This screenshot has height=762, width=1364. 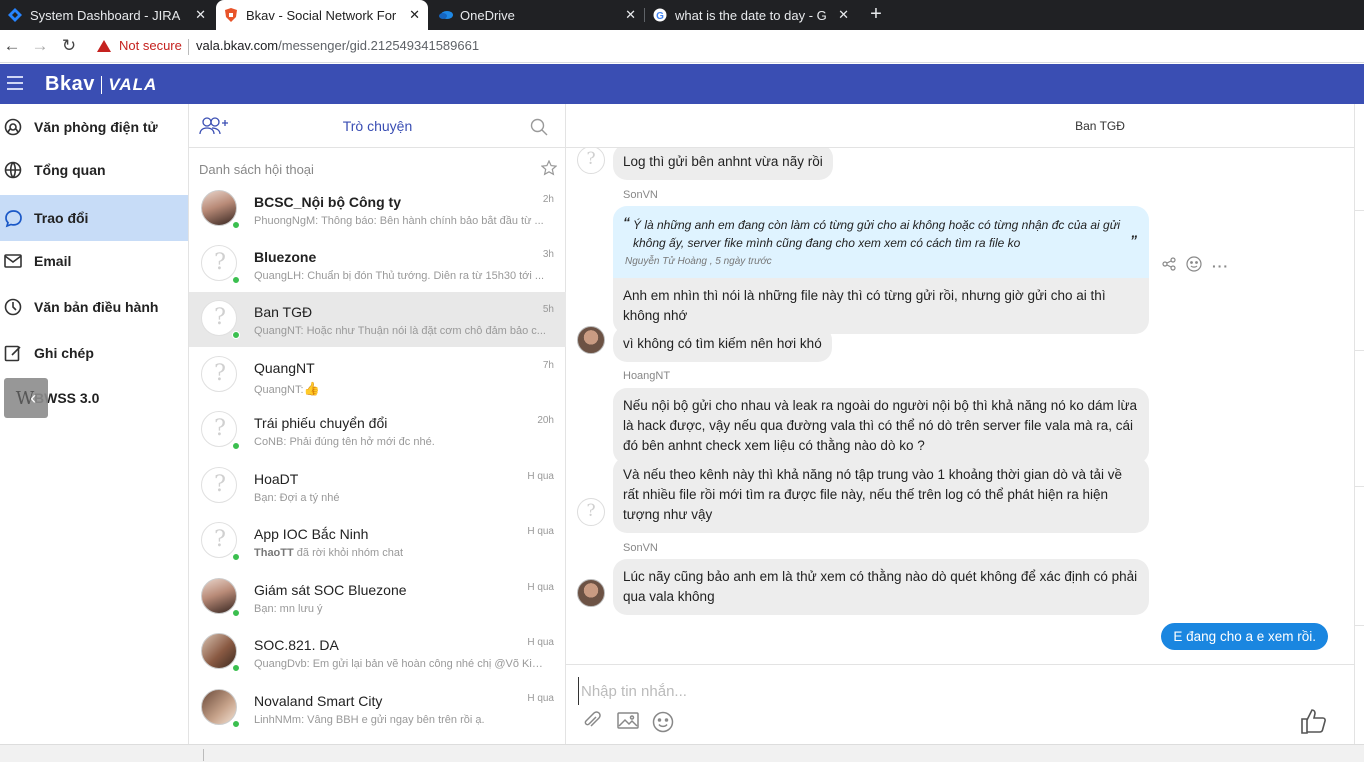 What do you see at coordinates (13, 307) in the screenshot?
I see `document-icon` at bounding box center [13, 307].